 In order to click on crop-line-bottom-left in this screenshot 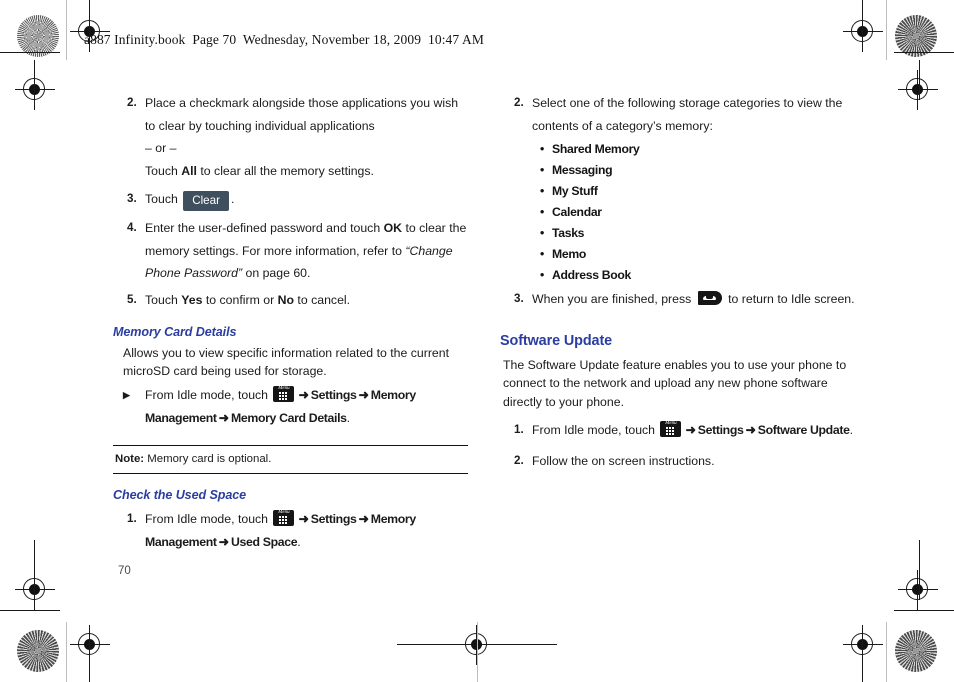, I will do `click(30, 610)`.